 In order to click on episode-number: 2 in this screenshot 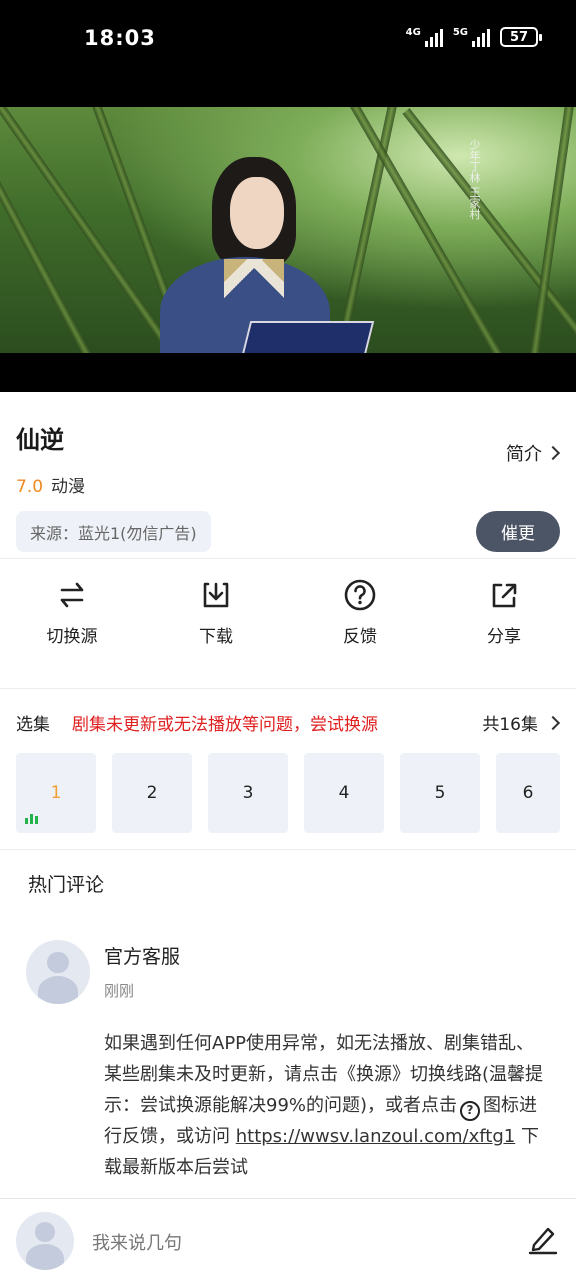, I will do `click(152, 793)`.